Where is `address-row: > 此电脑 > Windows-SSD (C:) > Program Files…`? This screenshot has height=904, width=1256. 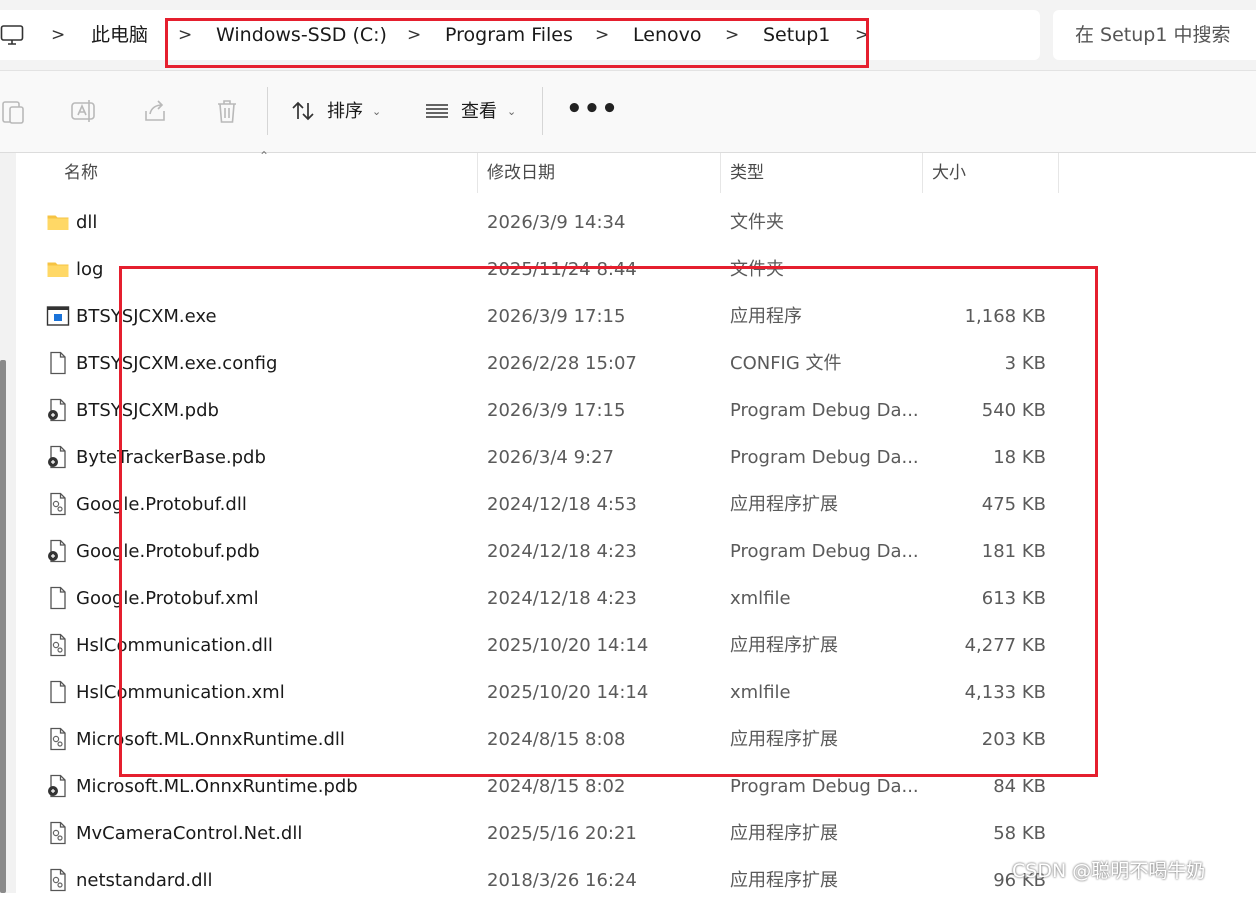
address-row: > 此电脑 > Windows-SSD (C:) > Program Files… is located at coordinates (628, 35).